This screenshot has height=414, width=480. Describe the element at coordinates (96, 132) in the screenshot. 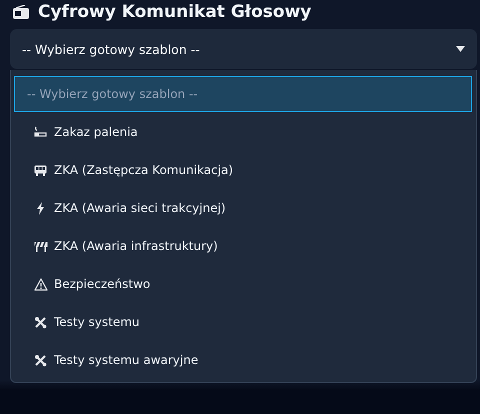

I see `option-label: Zakaz palenia` at that location.